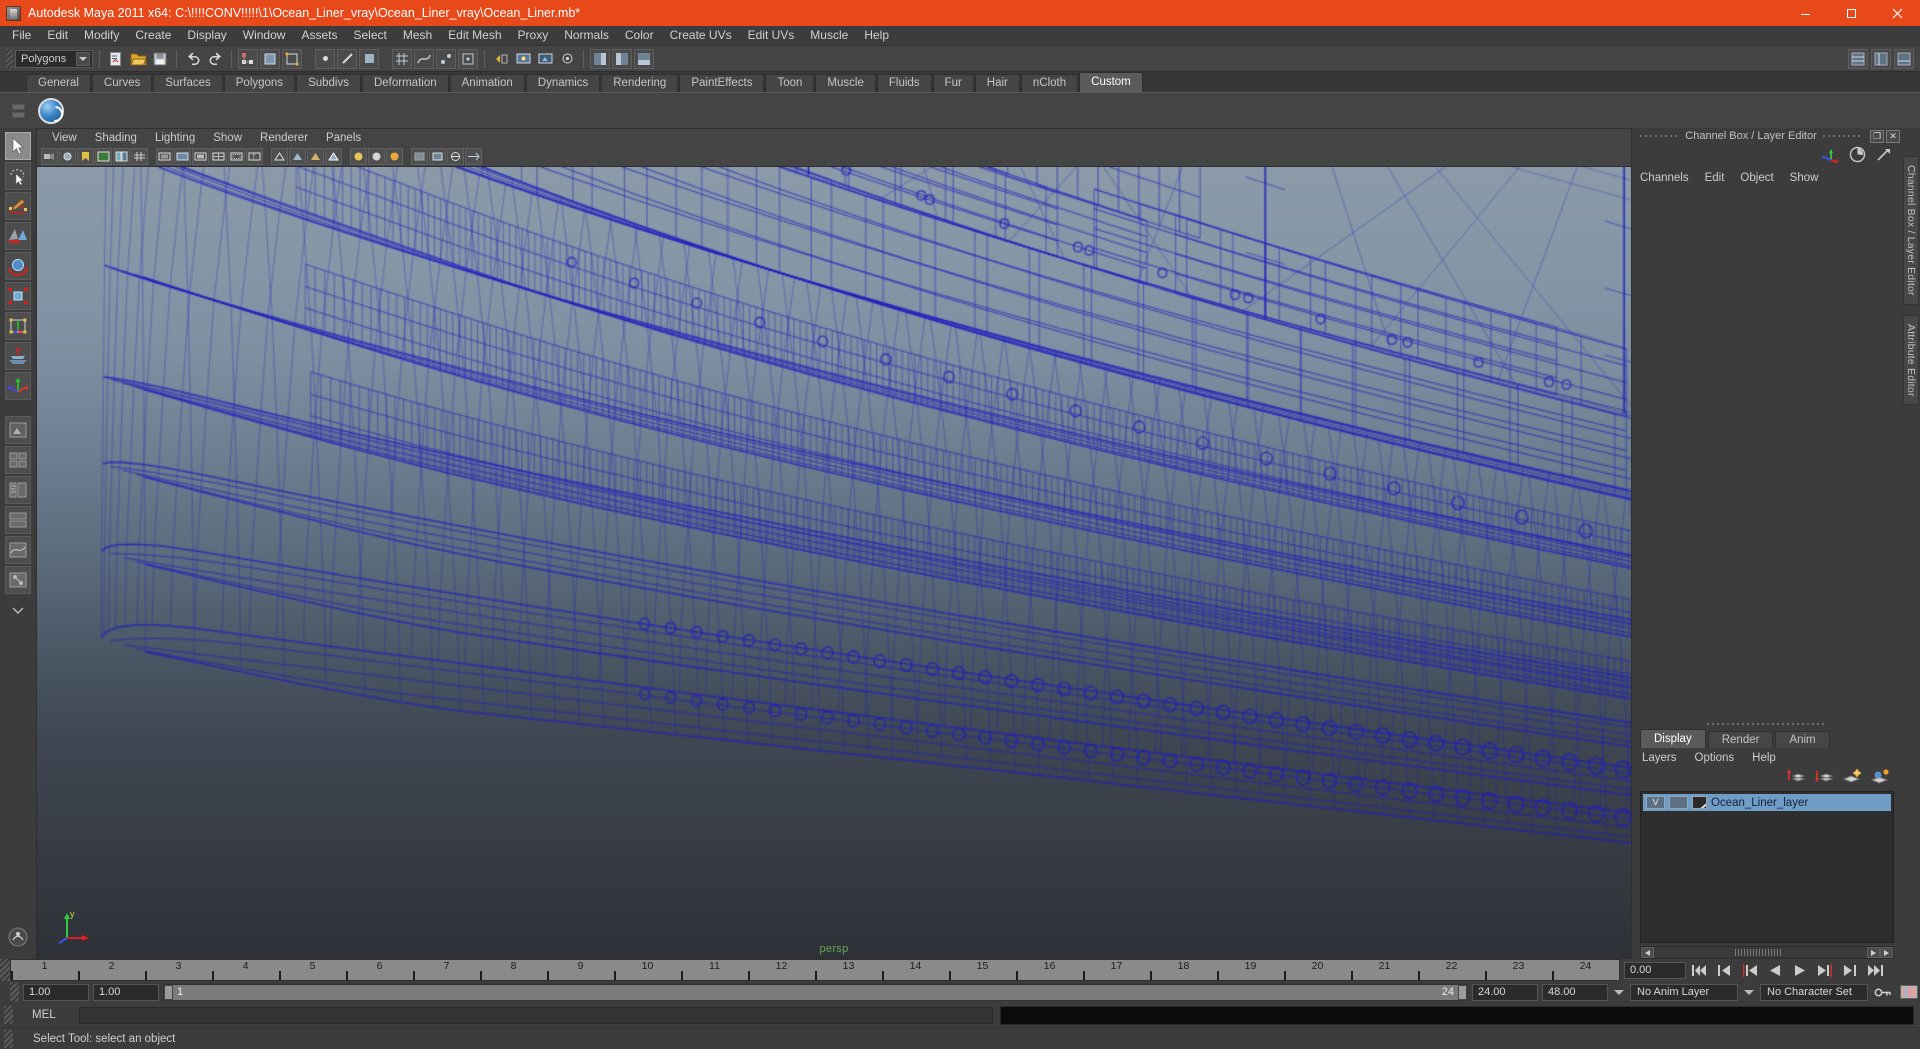 Image resolution: width=1920 pixels, height=1049 pixels. I want to click on resolution-gate-icon, so click(182, 156).